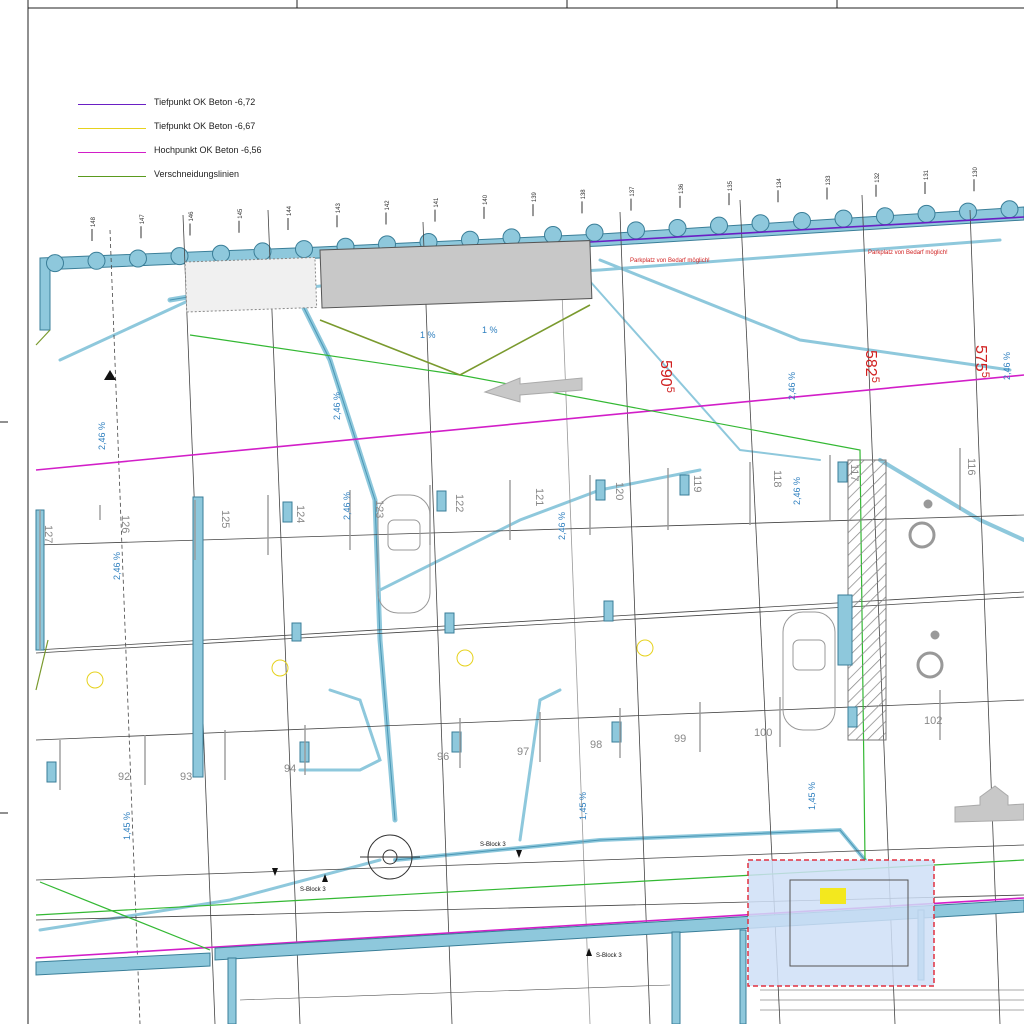  I want to click on section-mark-label-3: S-Block 3, so click(609, 956).